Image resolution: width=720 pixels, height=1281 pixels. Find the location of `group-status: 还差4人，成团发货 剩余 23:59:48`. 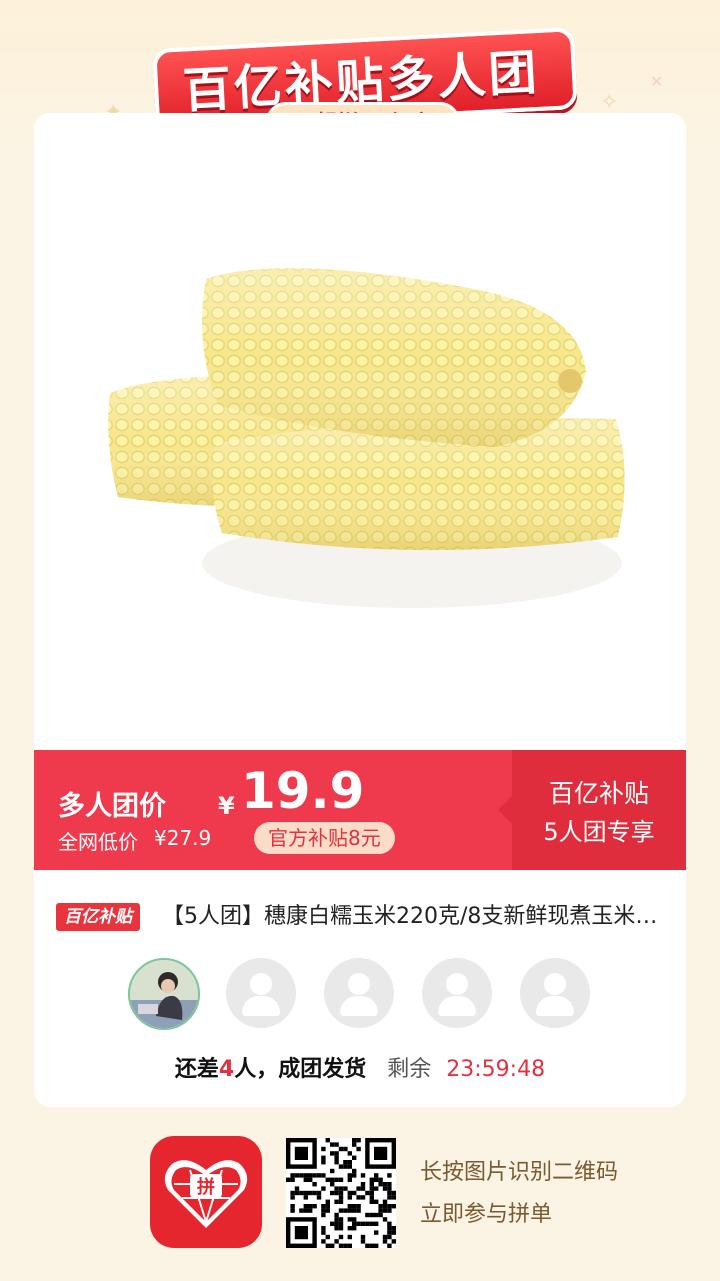

group-status: 还差4人，成团发货 剩余 23:59:48 is located at coordinates (360, 1067).